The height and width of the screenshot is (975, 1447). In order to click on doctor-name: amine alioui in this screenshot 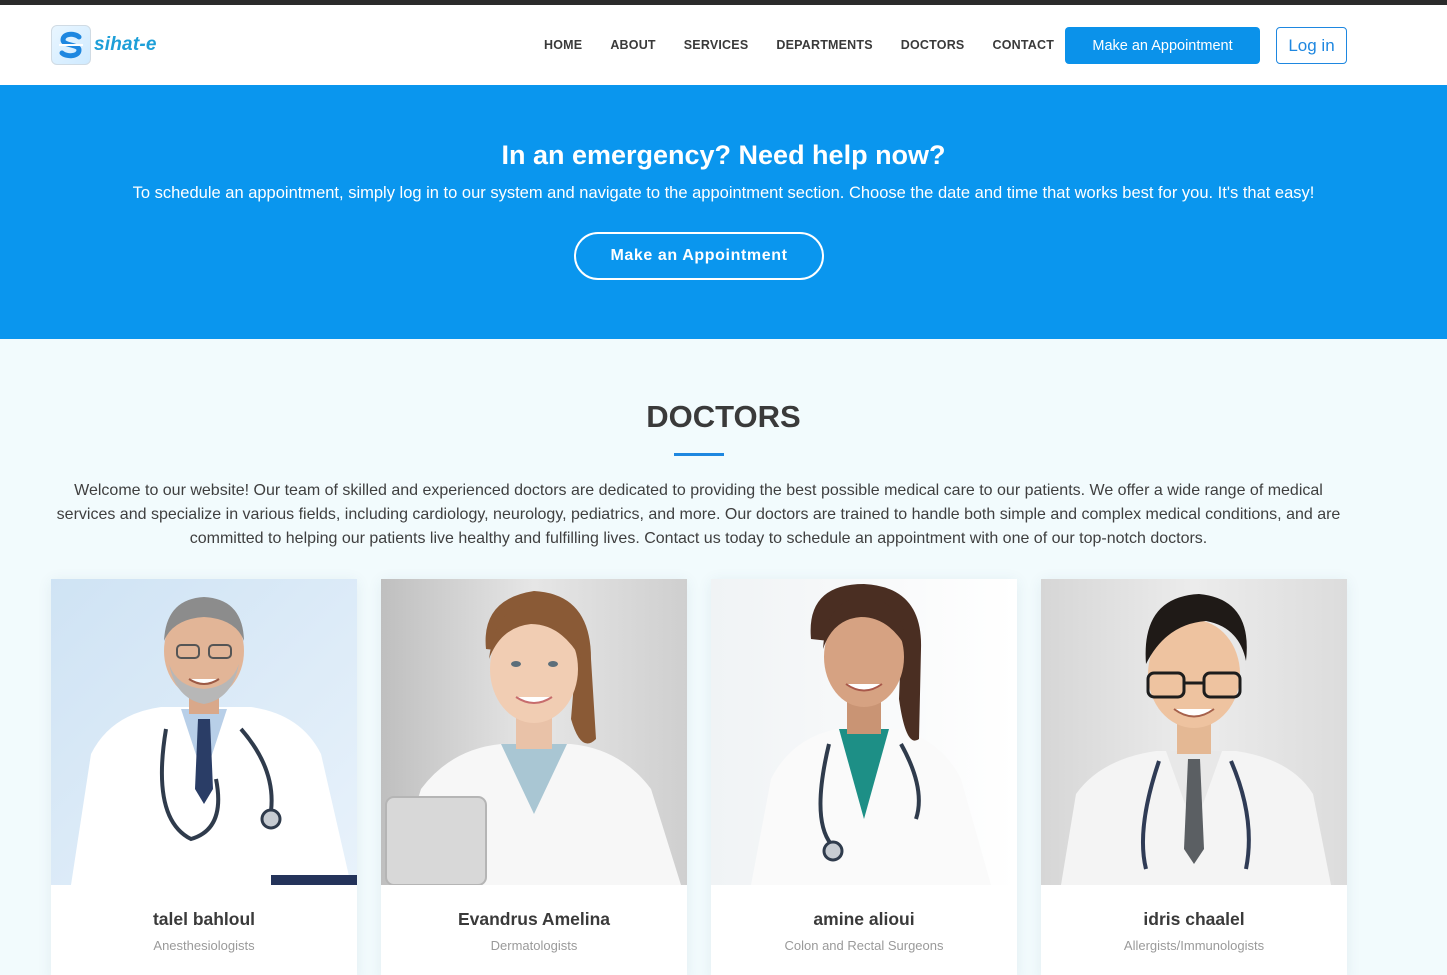, I will do `click(864, 919)`.